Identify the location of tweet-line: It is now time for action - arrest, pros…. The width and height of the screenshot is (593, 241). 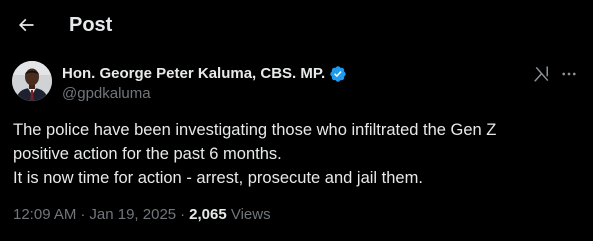
(218, 178).